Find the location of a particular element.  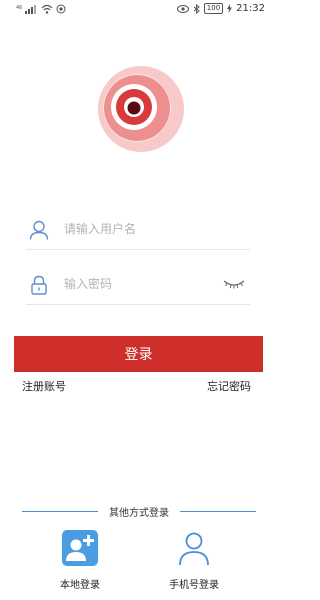

password-input is located at coordinates (139, 284).